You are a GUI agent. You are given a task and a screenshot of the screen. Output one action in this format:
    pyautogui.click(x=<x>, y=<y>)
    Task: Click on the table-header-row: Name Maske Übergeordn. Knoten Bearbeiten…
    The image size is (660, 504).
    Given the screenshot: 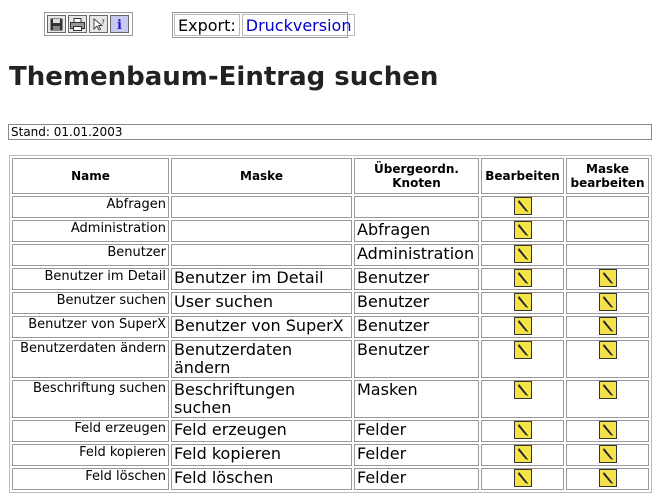 What is the action you would take?
    pyautogui.click(x=330, y=176)
    